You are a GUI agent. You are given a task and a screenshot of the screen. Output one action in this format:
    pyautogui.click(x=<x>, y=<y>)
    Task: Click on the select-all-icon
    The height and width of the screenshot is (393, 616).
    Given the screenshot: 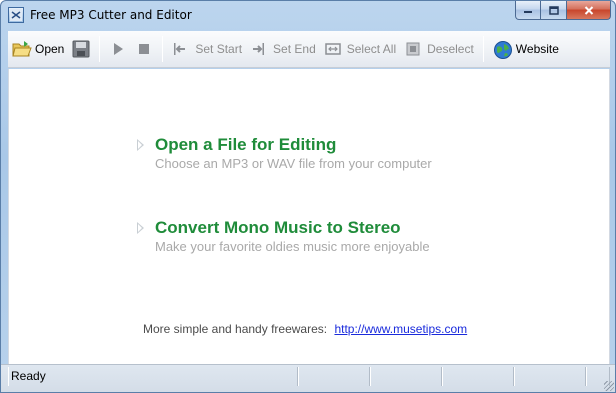 What is the action you would take?
    pyautogui.click(x=333, y=49)
    